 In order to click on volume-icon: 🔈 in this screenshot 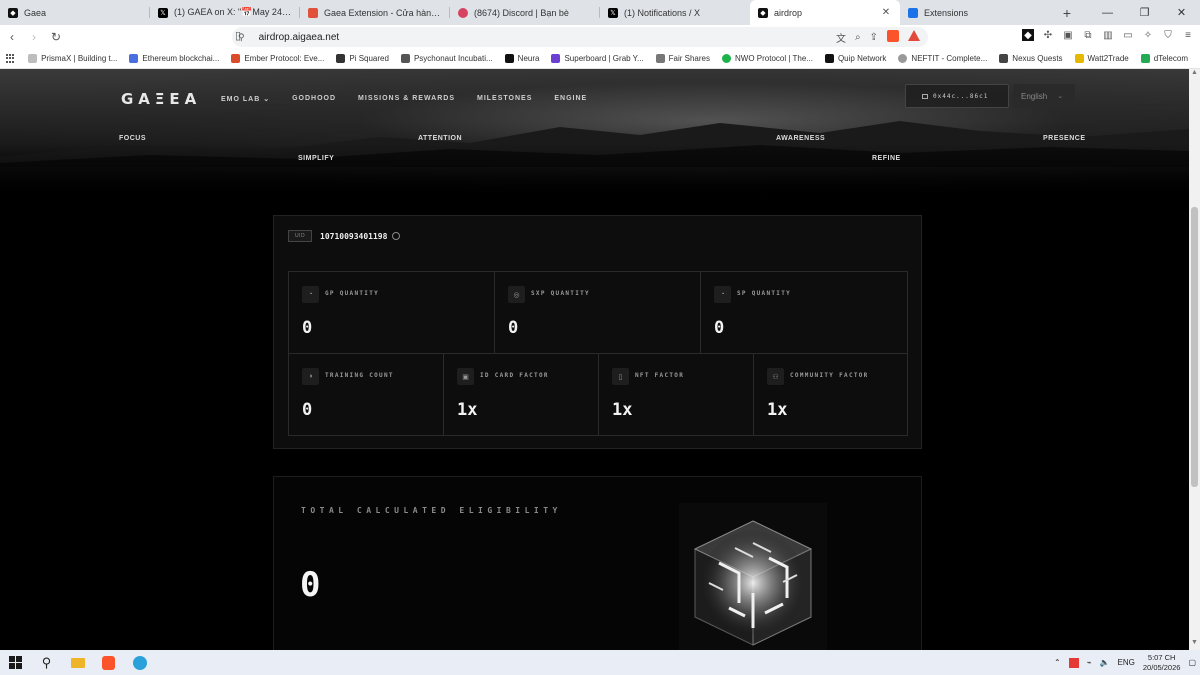, I will do `click(1105, 662)`.